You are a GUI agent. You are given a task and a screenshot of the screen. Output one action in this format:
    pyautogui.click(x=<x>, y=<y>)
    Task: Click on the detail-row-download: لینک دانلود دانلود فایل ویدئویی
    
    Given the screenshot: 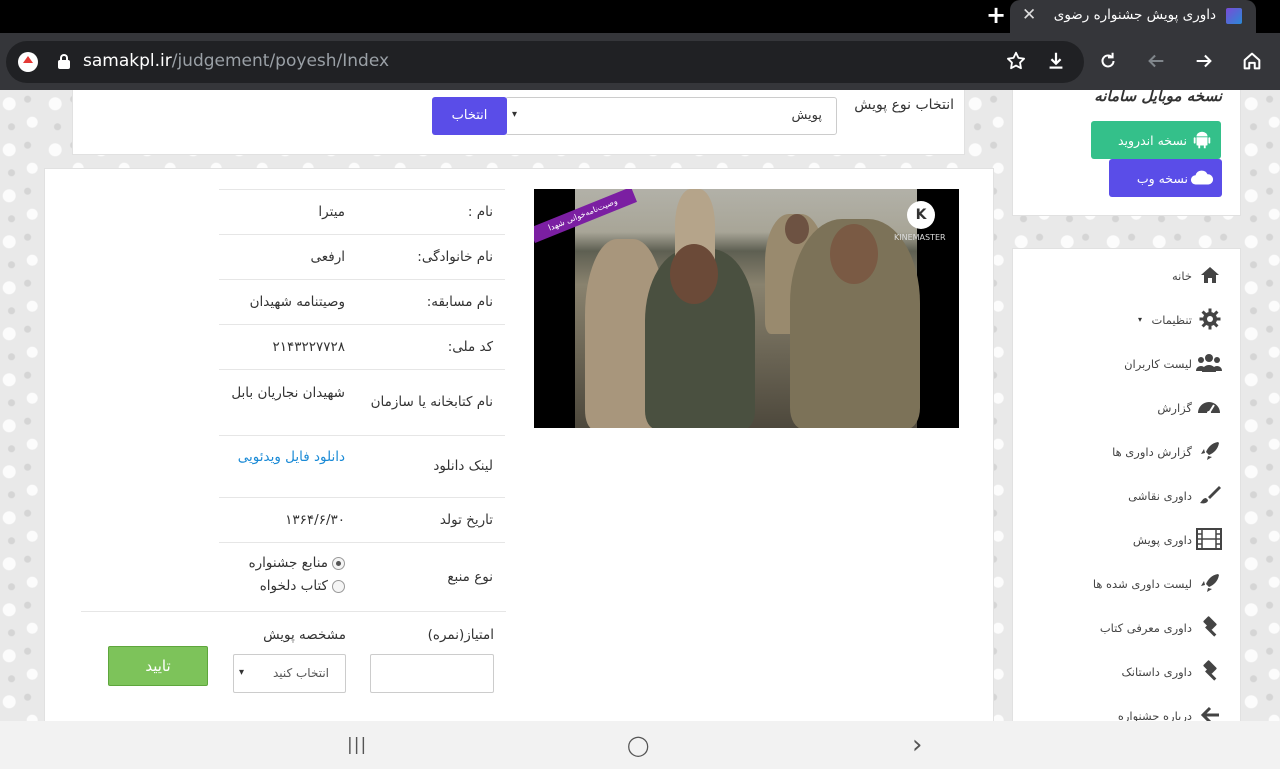 What is the action you would take?
    pyautogui.click(x=362, y=466)
    